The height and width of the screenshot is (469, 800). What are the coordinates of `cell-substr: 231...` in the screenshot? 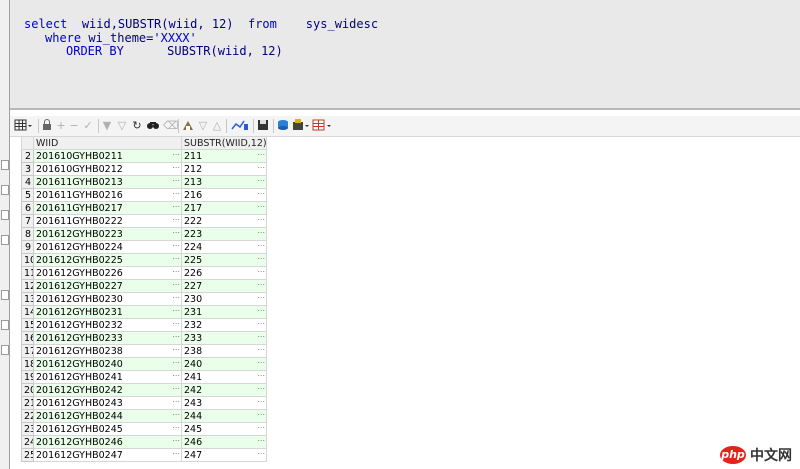 It's located at (224, 312).